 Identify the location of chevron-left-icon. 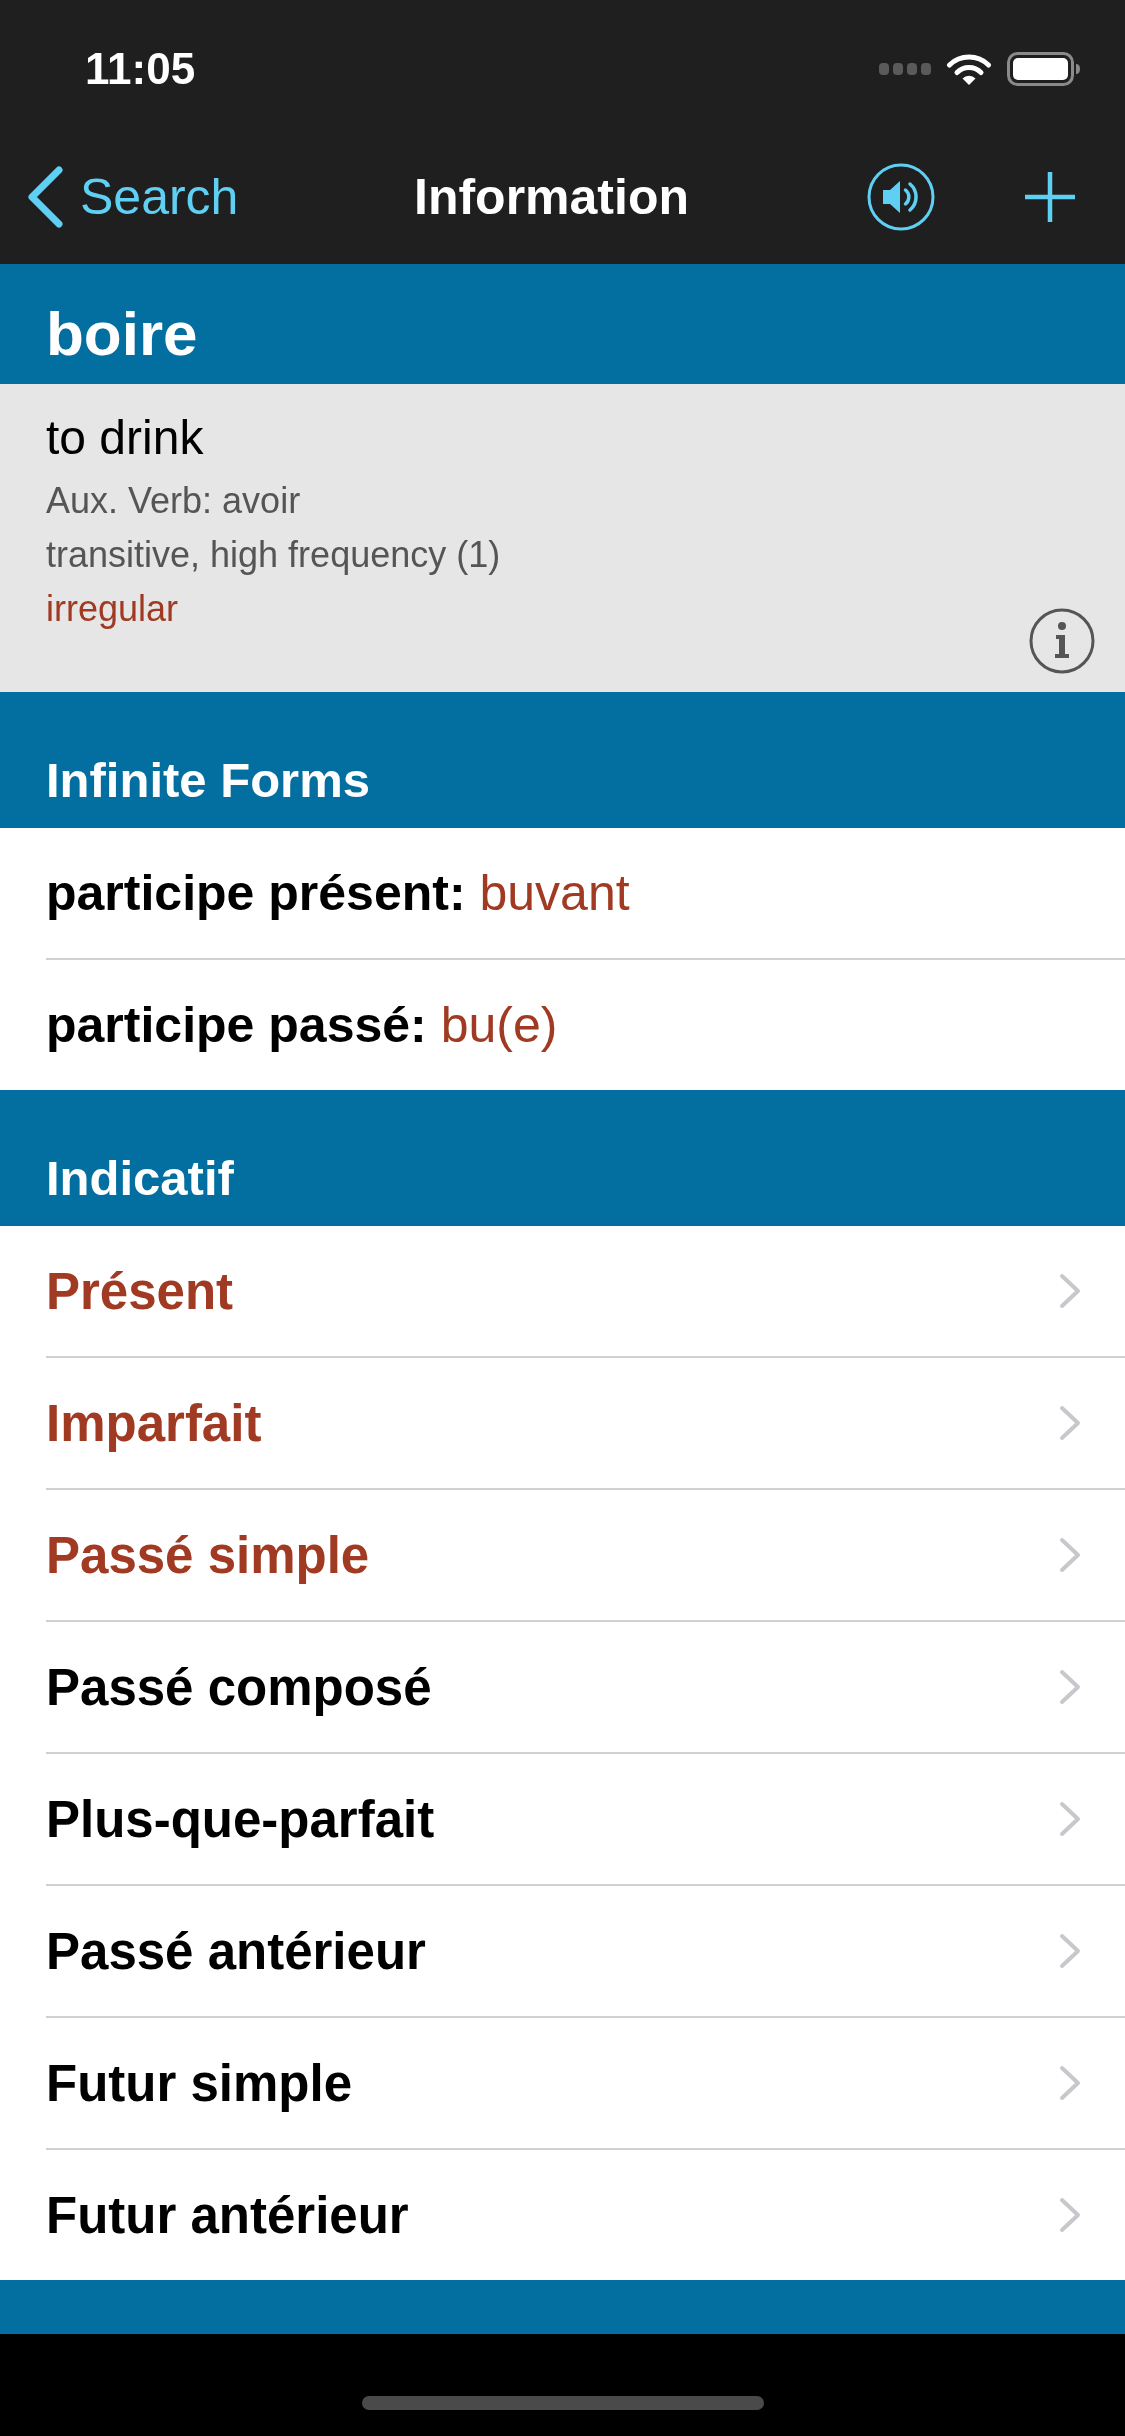
(45, 197).